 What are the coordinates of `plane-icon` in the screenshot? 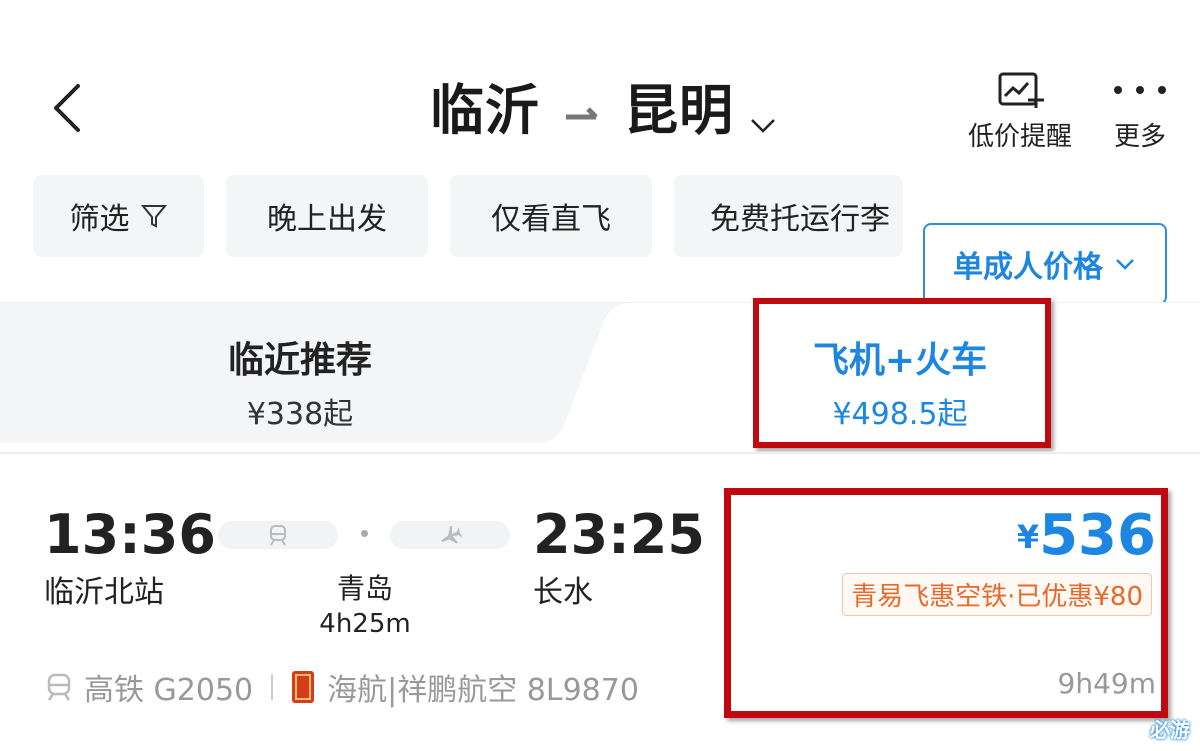 It's located at (451, 534).